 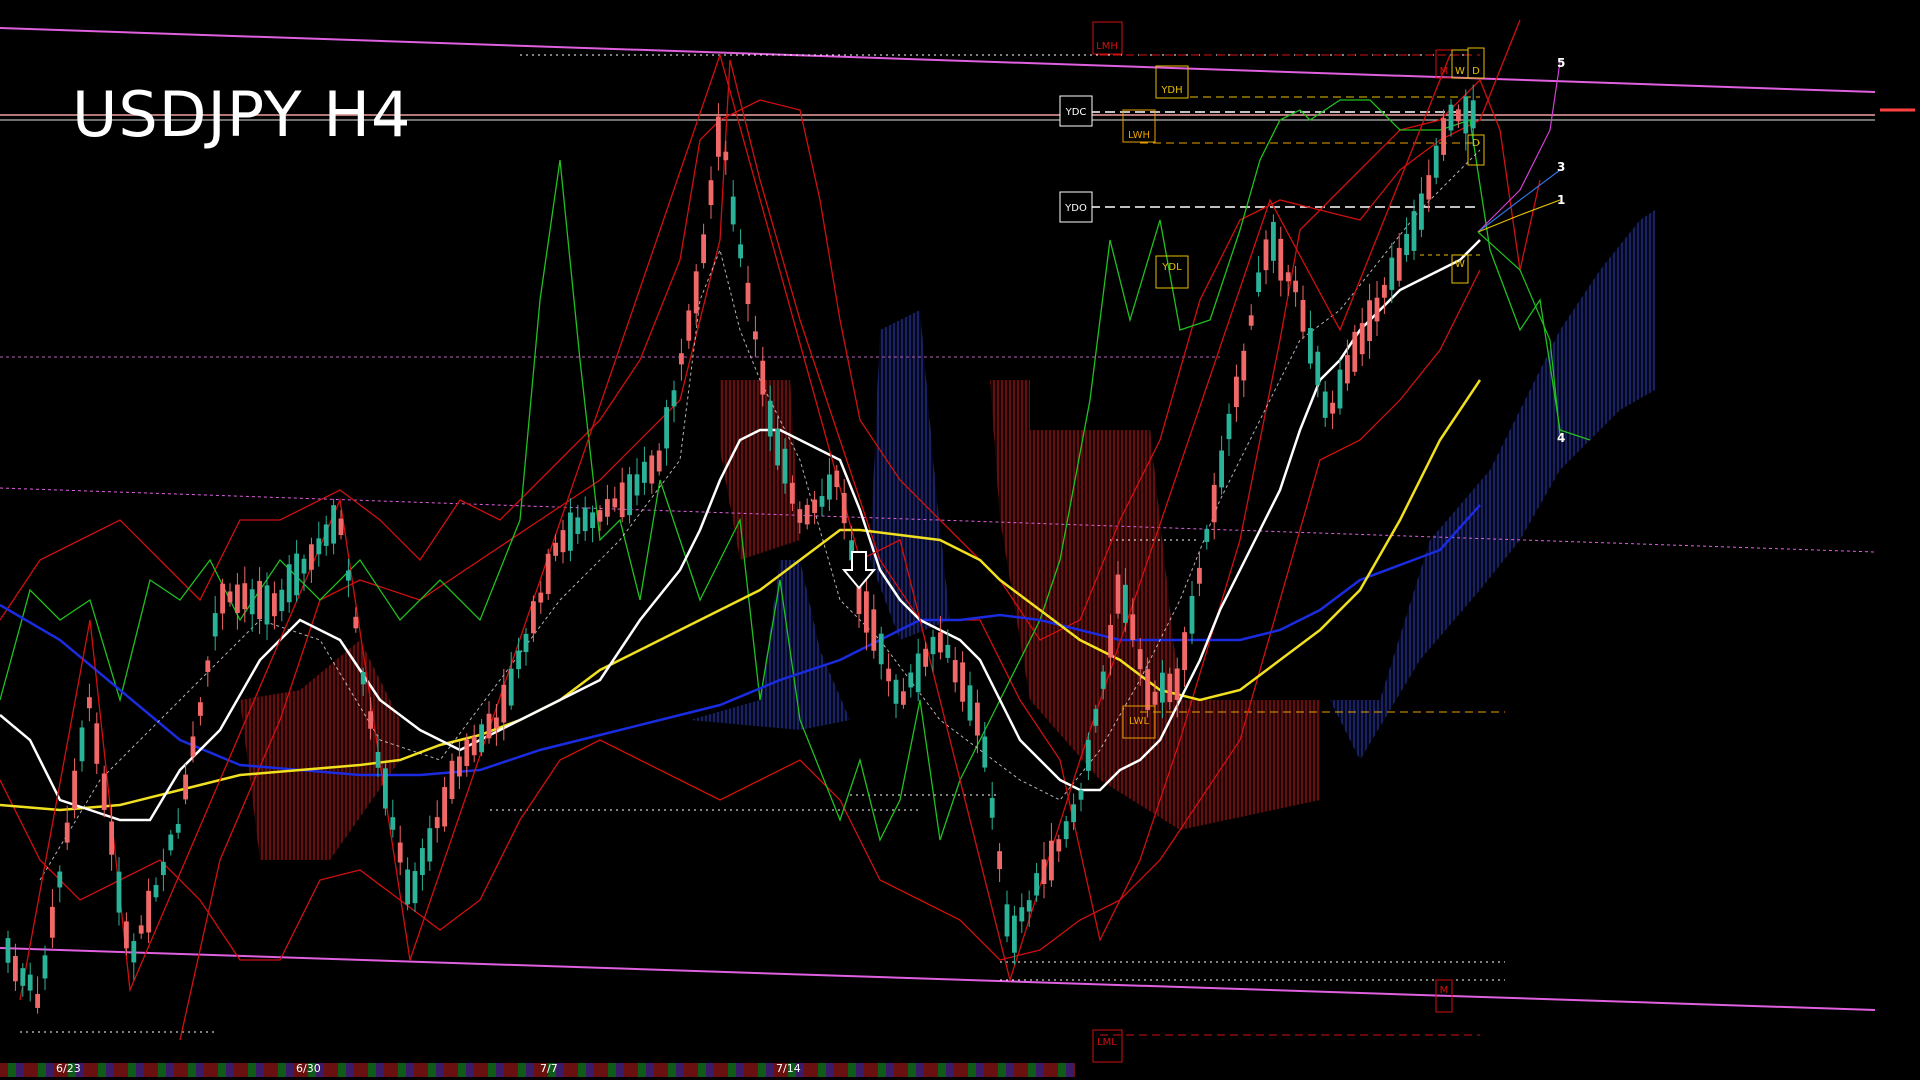 What do you see at coordinates (859, 570) in the screenshot?
I see `down-arrow-icon` at bounding box center [859, 570].